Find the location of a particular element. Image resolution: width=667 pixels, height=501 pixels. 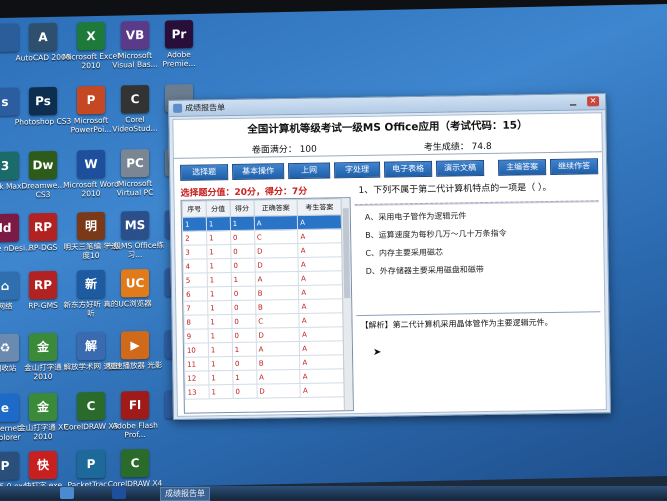

tab-basic-operation: 基本操作 is located at coordinates (258, 172).